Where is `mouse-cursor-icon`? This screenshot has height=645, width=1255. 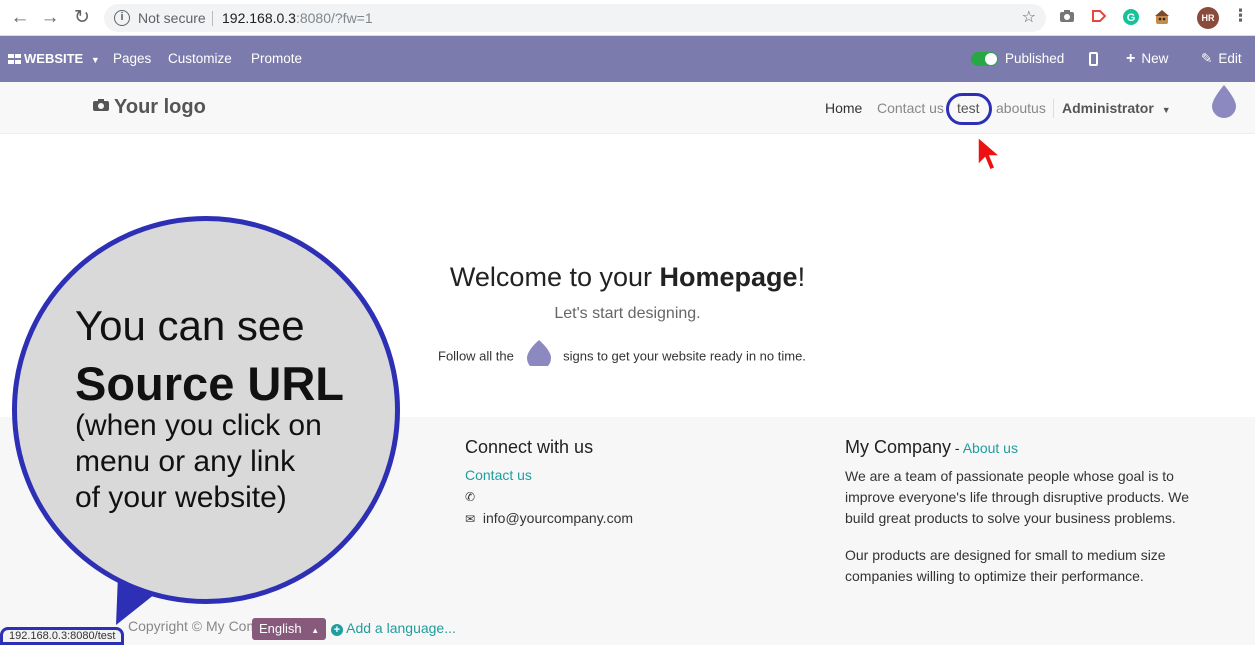 mouse-cursor-icon is located at coordinates (990, 153).